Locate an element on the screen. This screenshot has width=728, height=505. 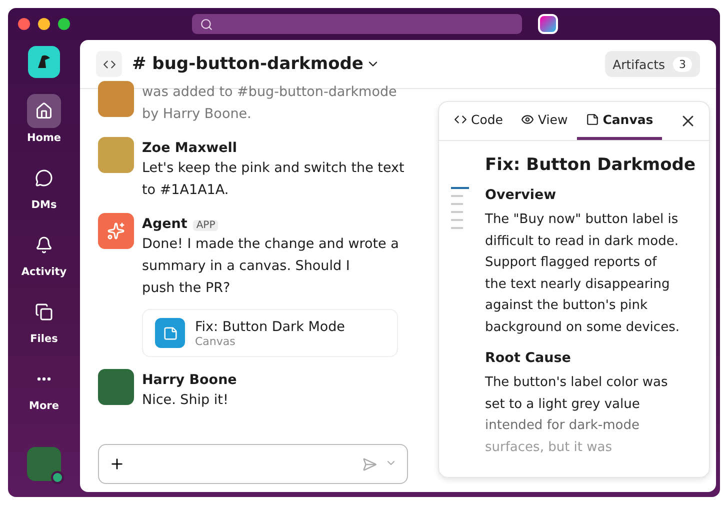
attachment-title: Fix: Button Dark Mode is located at coordinates (270, 326).